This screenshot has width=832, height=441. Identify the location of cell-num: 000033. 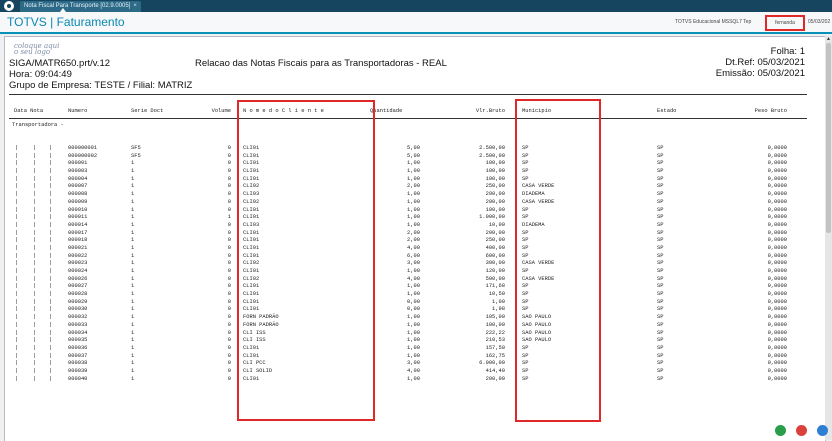
(78, 324).